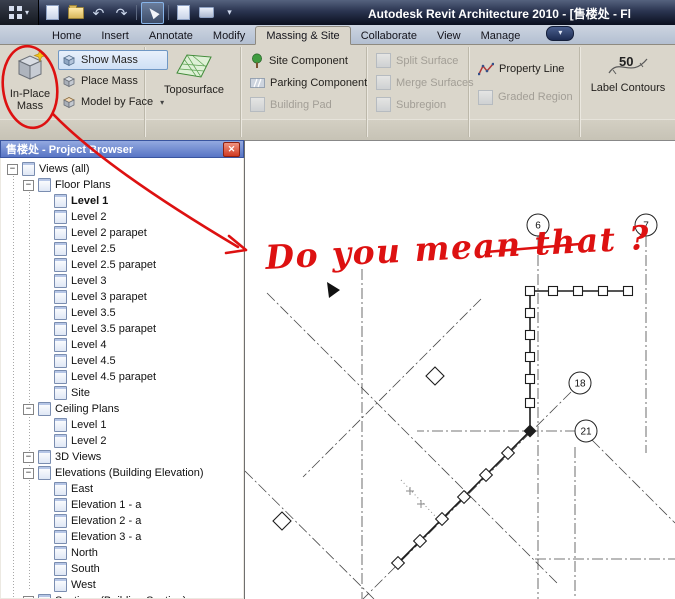 Image resolution: width=675 pixels, height=599 pixels. I want to click on in-place-mass-button: In-Place Mass, so click(30, 93).